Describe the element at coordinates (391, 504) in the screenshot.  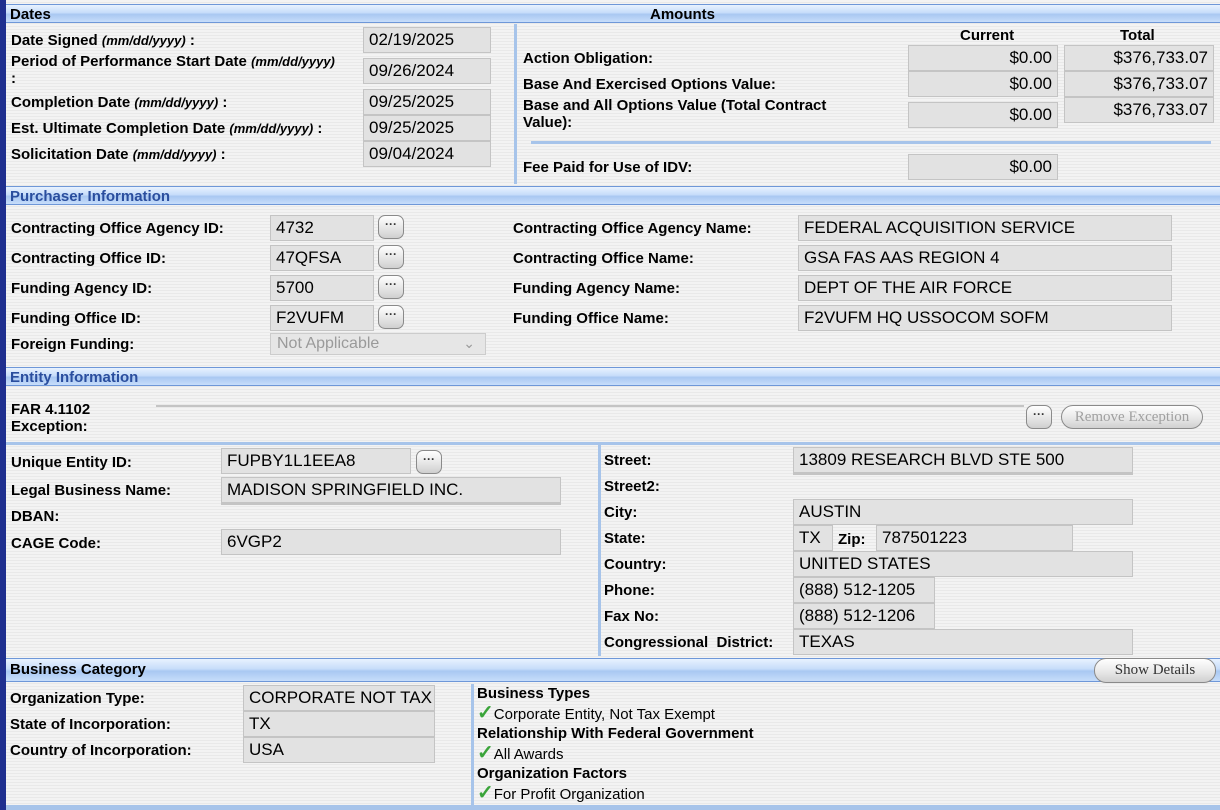
I see `dban-field` at that location.